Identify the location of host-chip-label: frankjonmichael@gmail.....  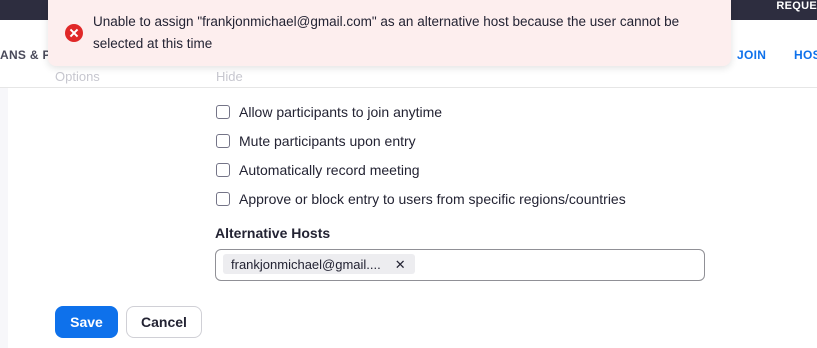
(306, 264).